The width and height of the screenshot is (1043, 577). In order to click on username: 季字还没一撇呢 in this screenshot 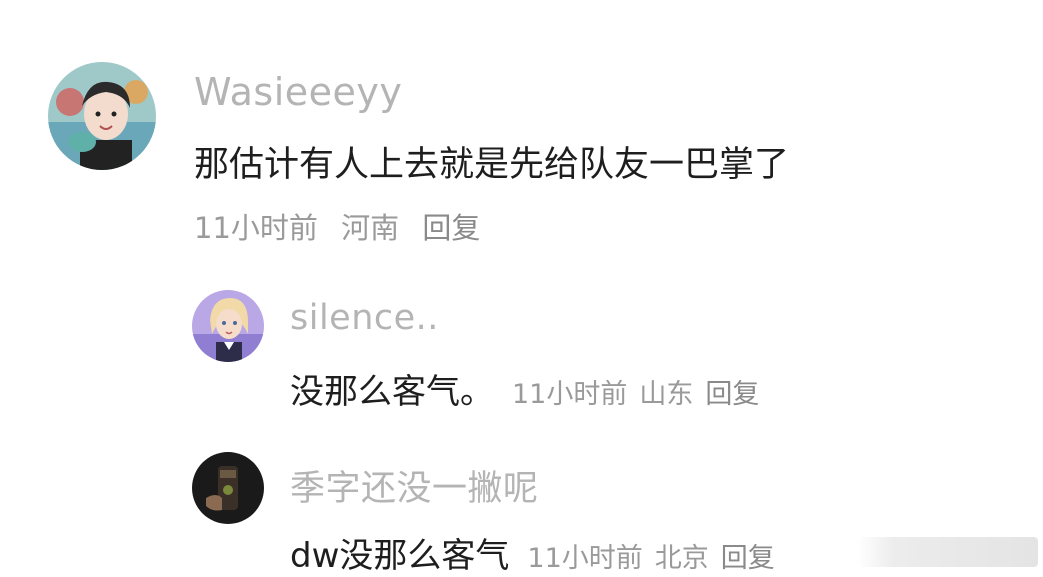, I will do `click(414, 485)`.